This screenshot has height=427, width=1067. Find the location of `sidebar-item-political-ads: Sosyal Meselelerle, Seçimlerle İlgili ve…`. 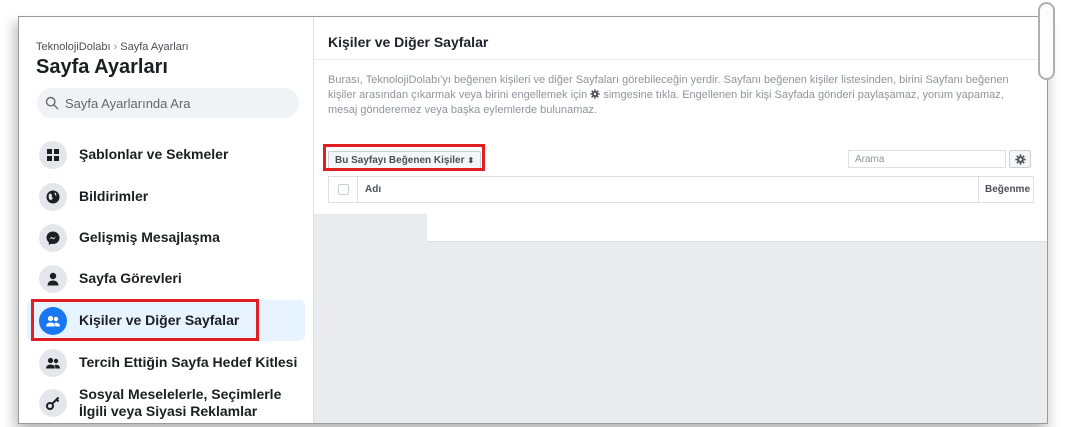

sidebar-item-political-ads: Sosyal Meselelerle, Seçimlerle İlgili ve… is located at coordinates (166, 403).